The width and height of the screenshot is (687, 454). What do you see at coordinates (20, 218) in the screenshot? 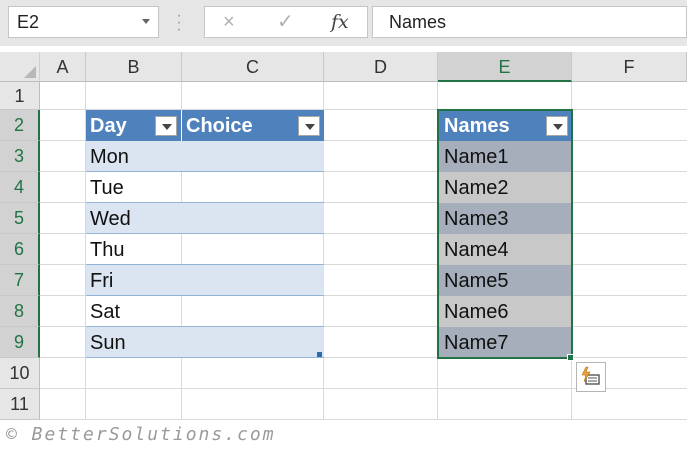
I see `row-header-5: 5` at bounding box center [20, 218].